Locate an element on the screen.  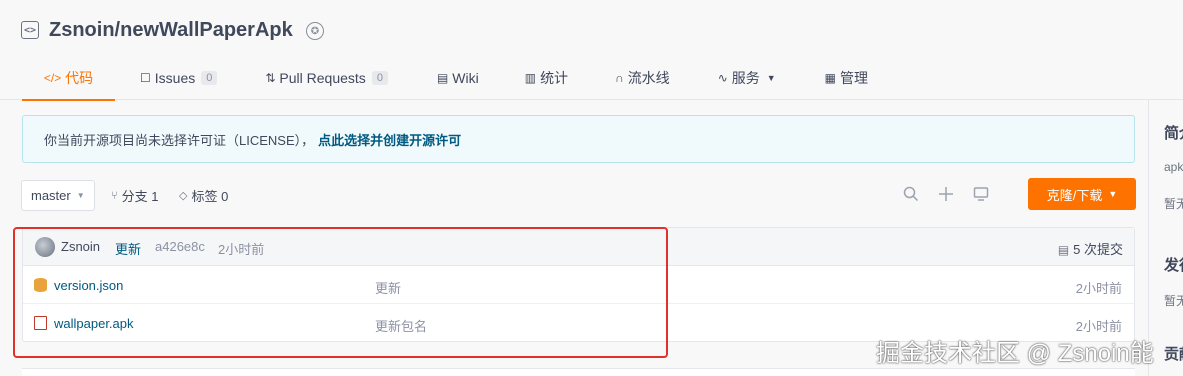
pull-request-icon: ⇅ is located at coordinates (270, 78).